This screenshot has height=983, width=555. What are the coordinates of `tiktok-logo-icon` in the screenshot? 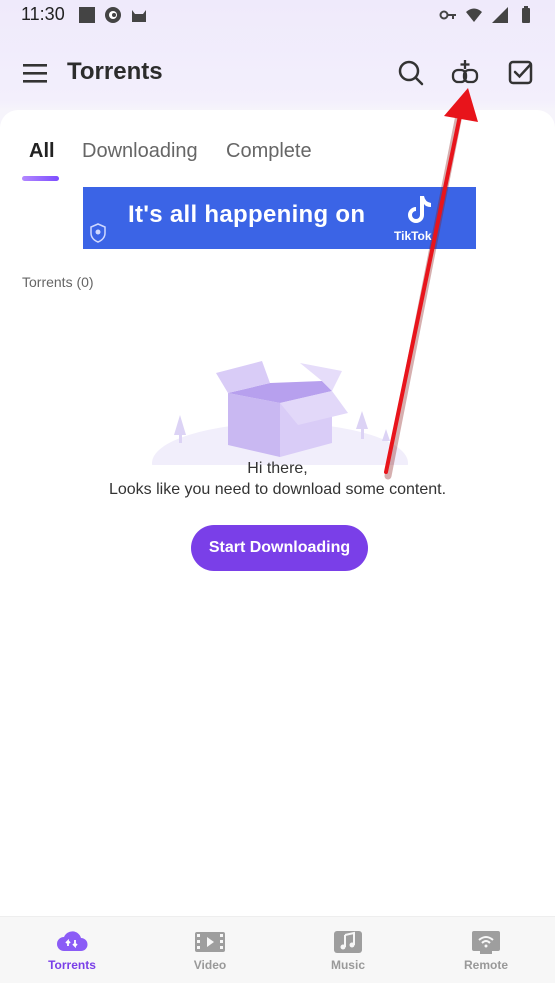 It's located at (419, 209).